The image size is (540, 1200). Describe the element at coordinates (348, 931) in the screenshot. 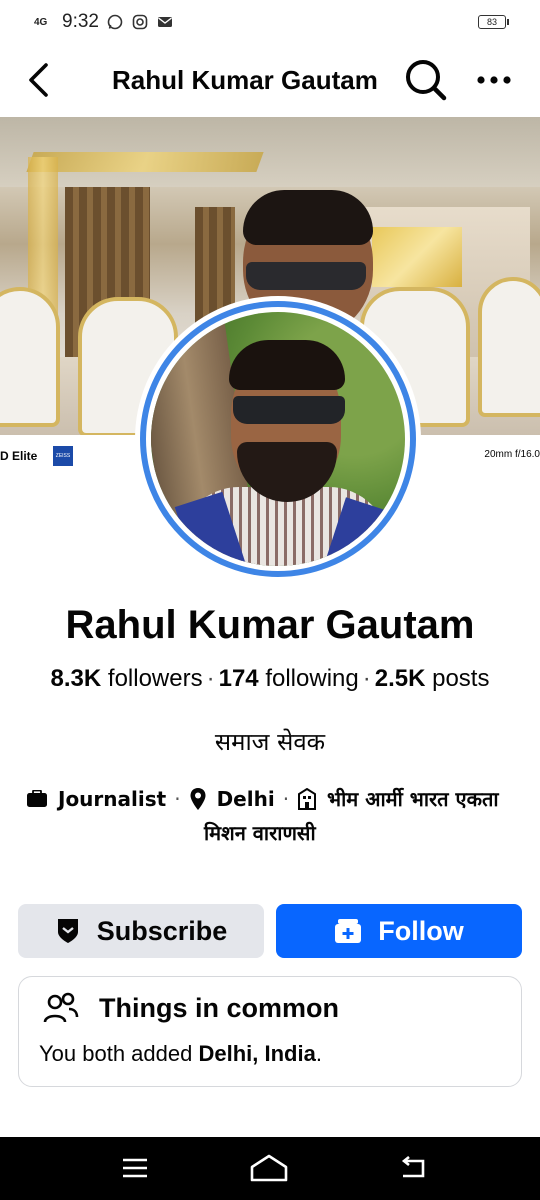

I see `follow-add-icon` at that location.